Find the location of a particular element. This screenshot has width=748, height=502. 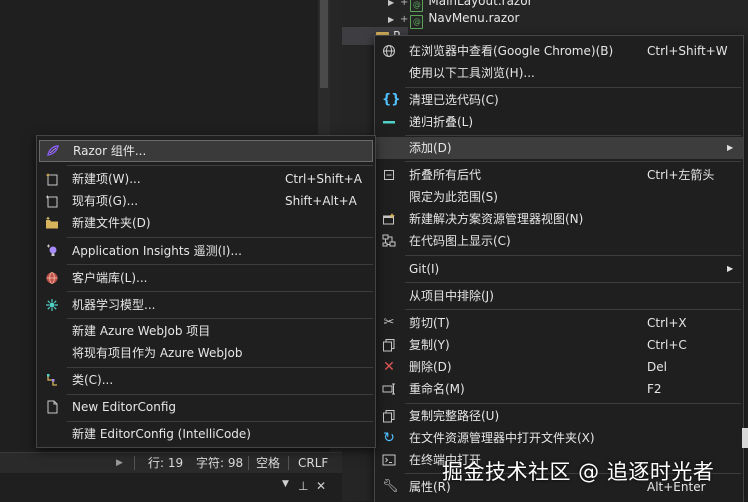

submenu-item-new-editorconfig-intellicode: 新建 EditorConfig (IntelliCode) is located at coordinates (206, 434).